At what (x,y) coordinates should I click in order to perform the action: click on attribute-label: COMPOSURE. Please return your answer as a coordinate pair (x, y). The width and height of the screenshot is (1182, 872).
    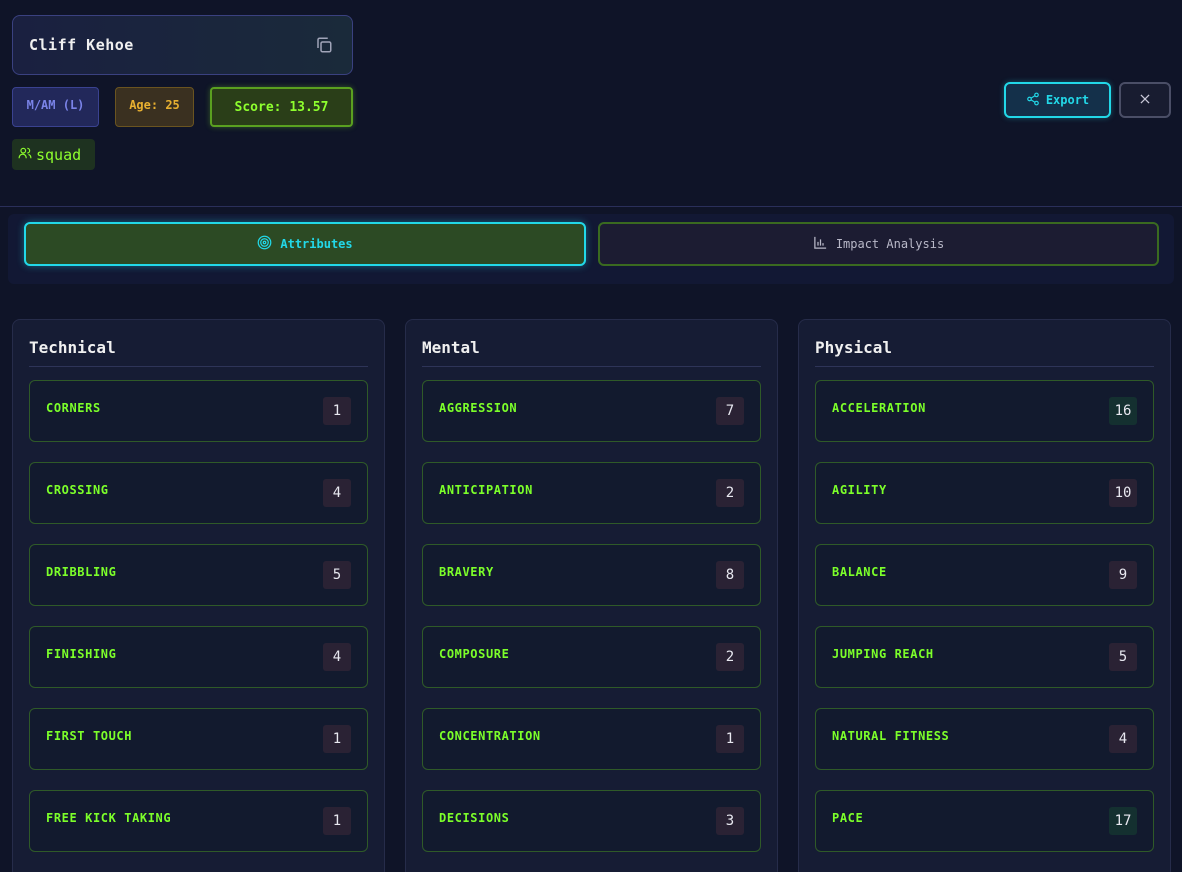
    Looking at the image, I should click on (474, 654).